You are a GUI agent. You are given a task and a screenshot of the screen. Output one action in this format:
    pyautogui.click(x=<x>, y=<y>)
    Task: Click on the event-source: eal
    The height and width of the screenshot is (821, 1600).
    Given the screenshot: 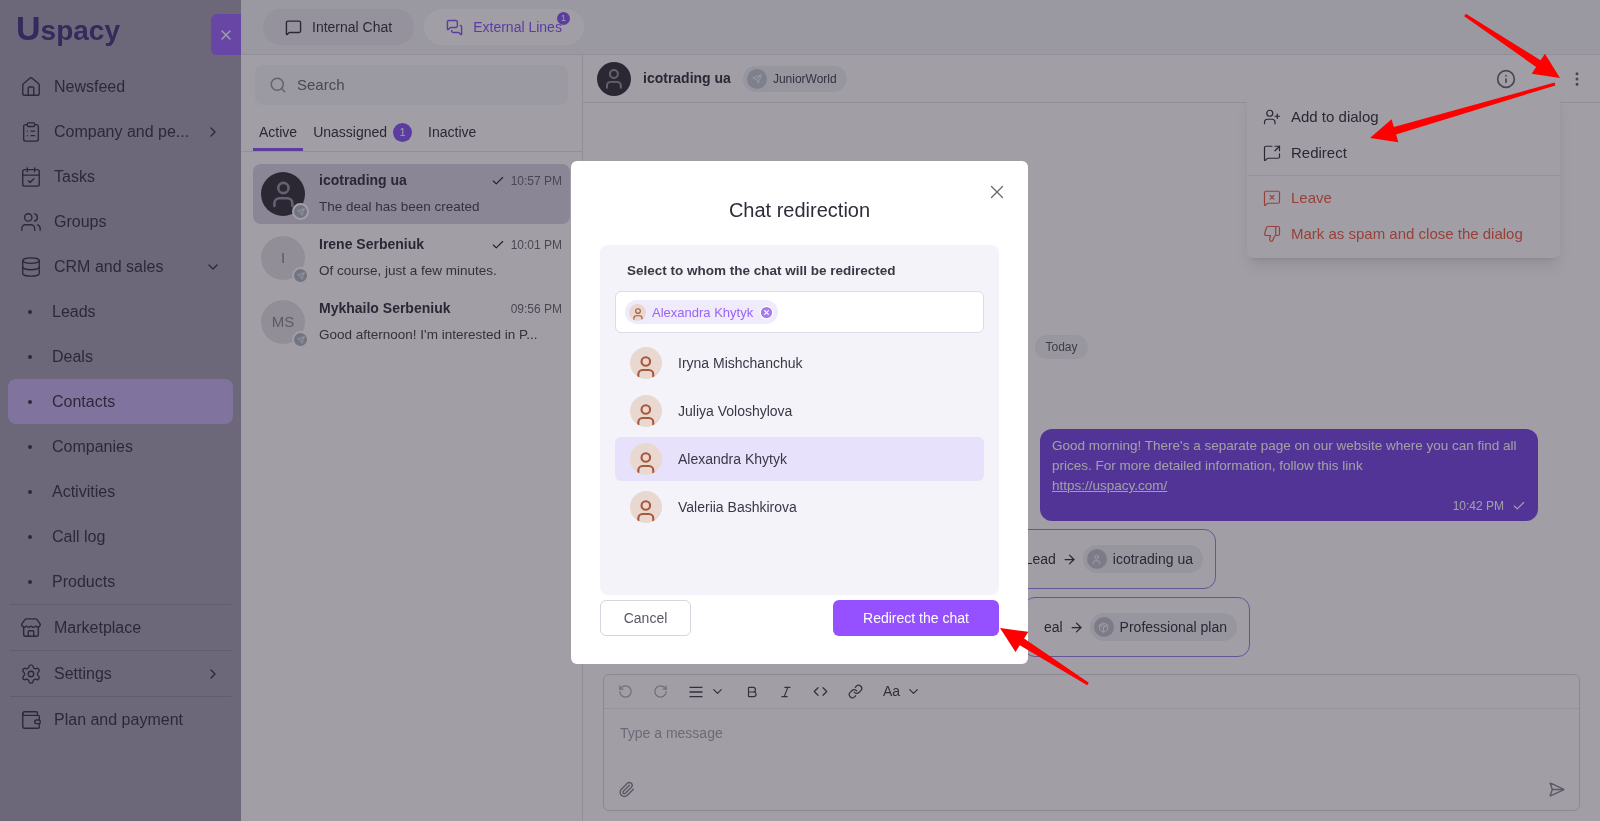 What is the action you would take?
    pyautogui.click(x=1053, y=627)
    